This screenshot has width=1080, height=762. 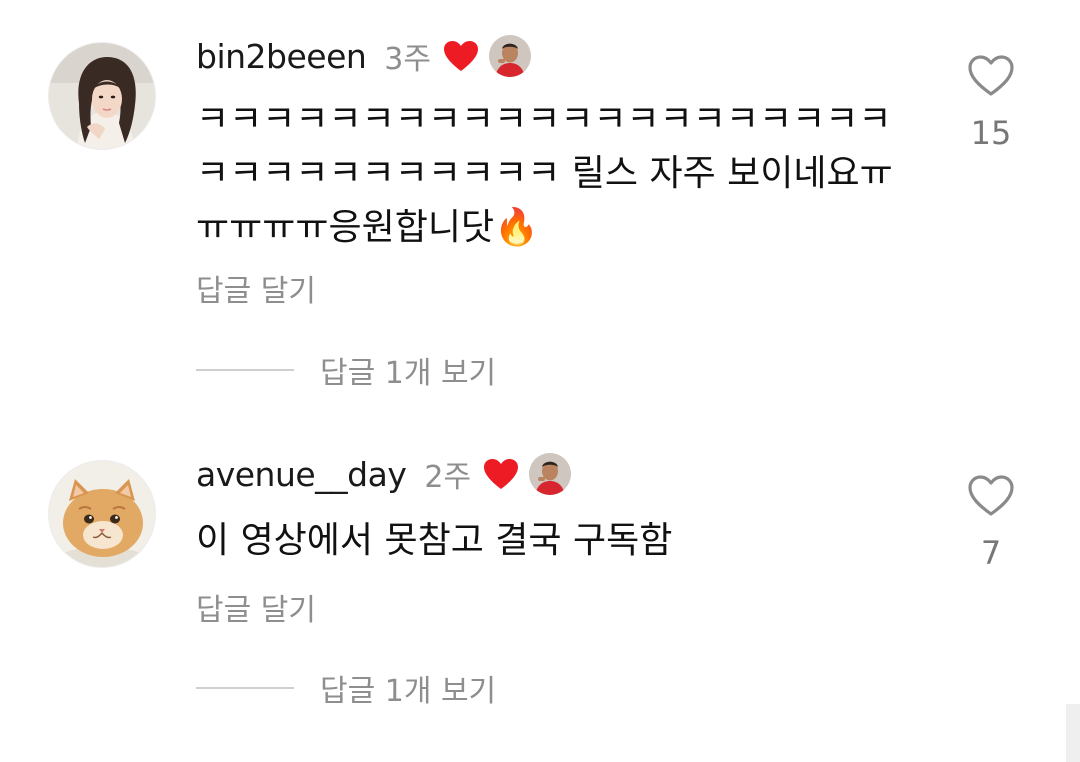 What do you see at coordinates (1073, 733) in the screenshot?
I see `scrollbar-thumb` at bounding box center [1073, 733].